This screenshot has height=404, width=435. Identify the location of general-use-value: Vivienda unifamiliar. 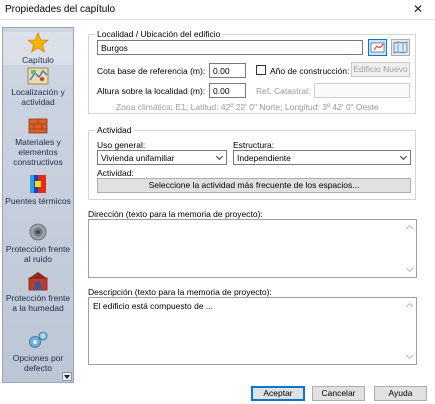
(138, 158).